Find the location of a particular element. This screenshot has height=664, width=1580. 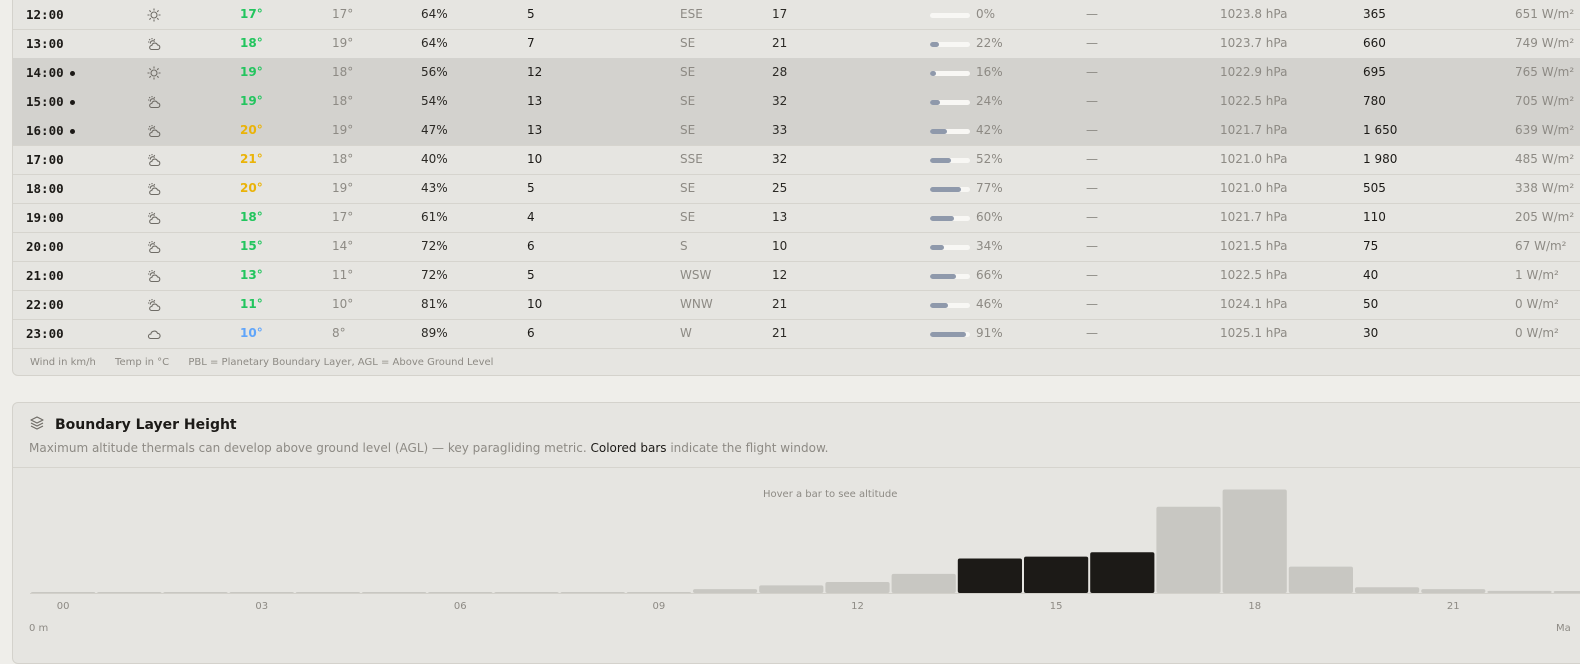

wind-speed-cell: 5 is located at coordinates (531, 14).